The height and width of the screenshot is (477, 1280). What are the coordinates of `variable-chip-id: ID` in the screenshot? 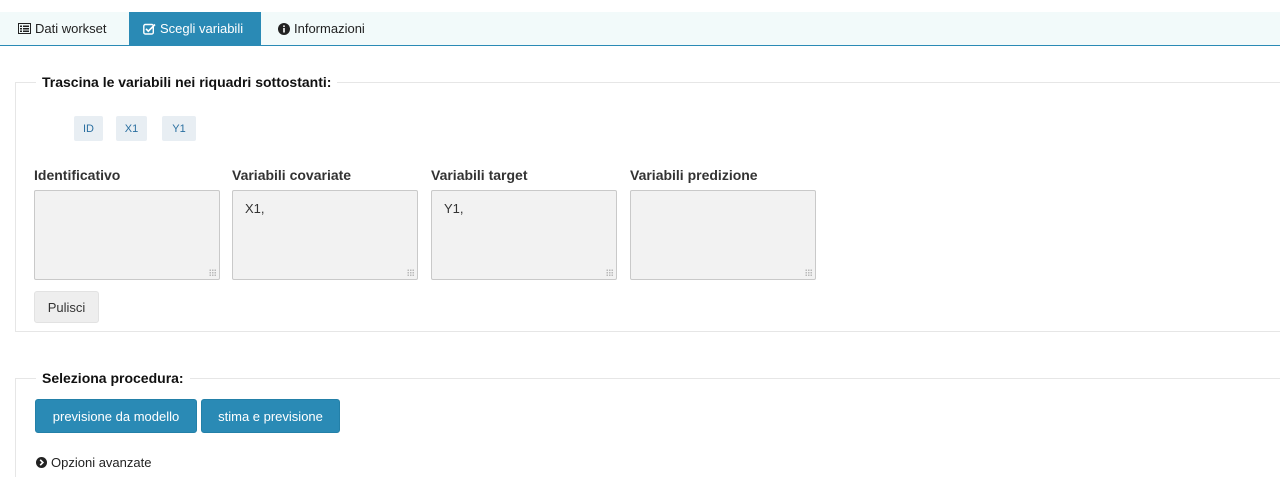 It's located at (88, 128).